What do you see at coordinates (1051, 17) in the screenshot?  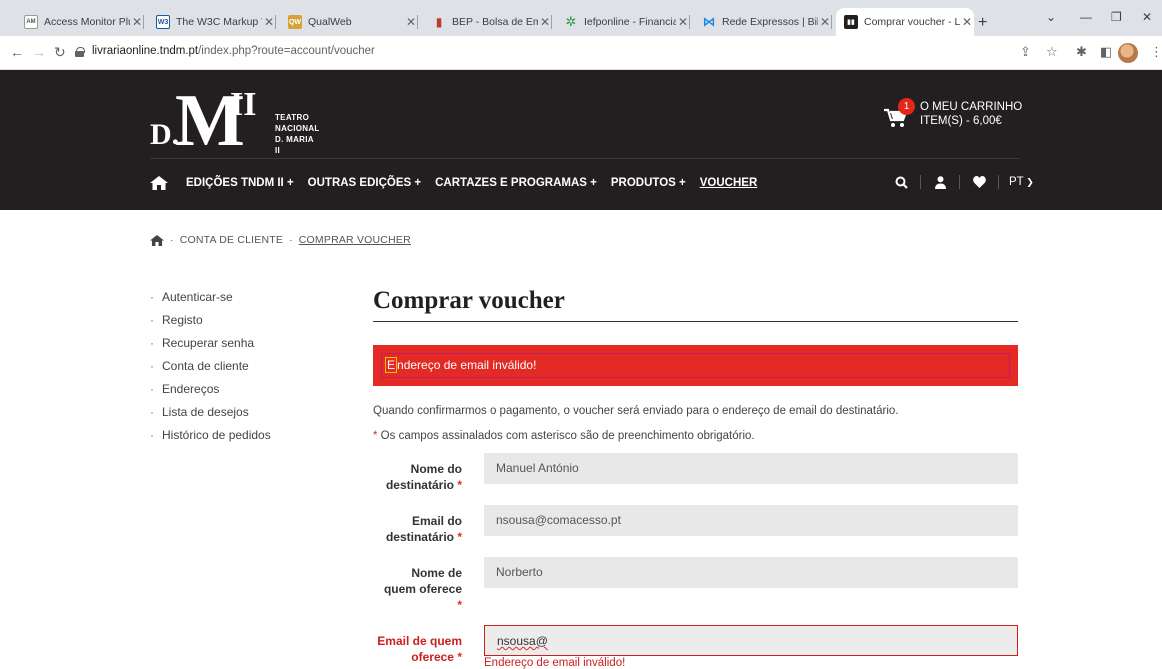 I see `tab-search-icon: ⌄` at bounding box center [1051, 17].